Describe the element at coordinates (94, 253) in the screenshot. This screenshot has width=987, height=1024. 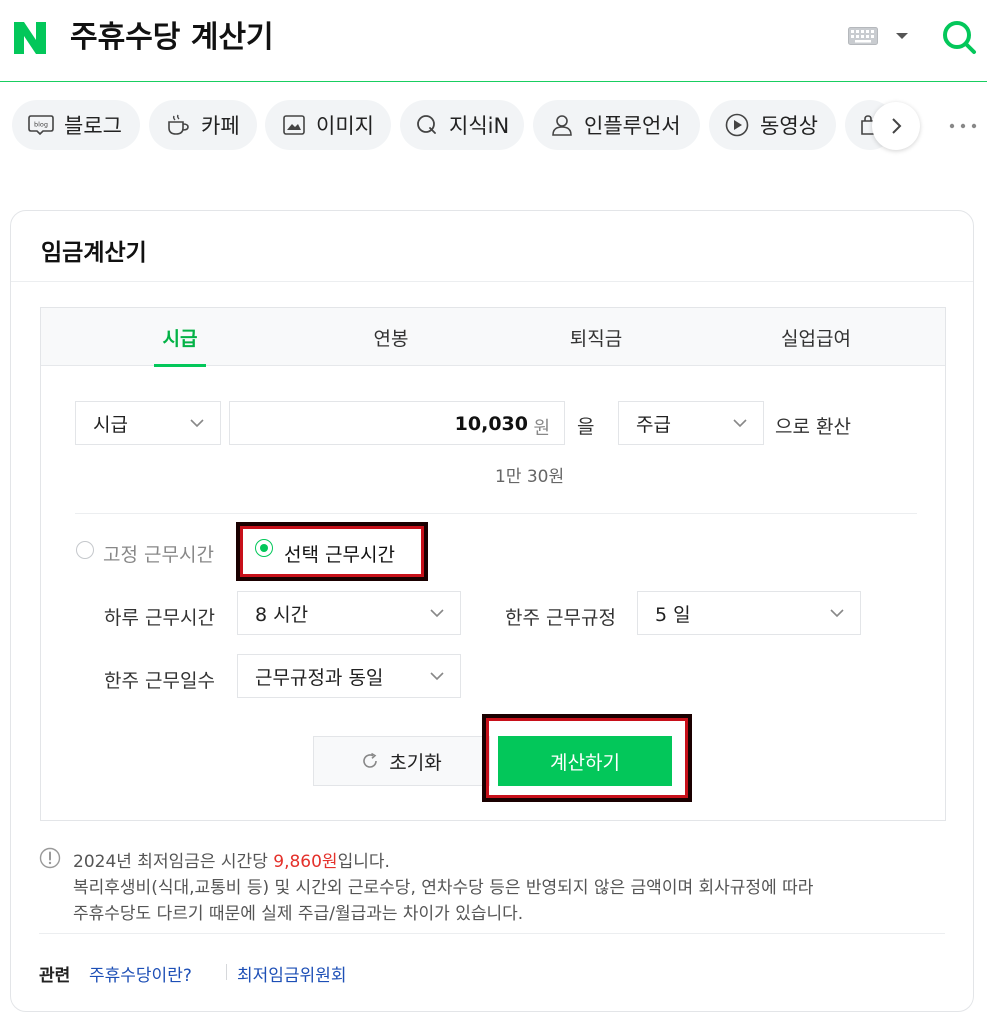
I see `card-title: 임금계산기` at that location.